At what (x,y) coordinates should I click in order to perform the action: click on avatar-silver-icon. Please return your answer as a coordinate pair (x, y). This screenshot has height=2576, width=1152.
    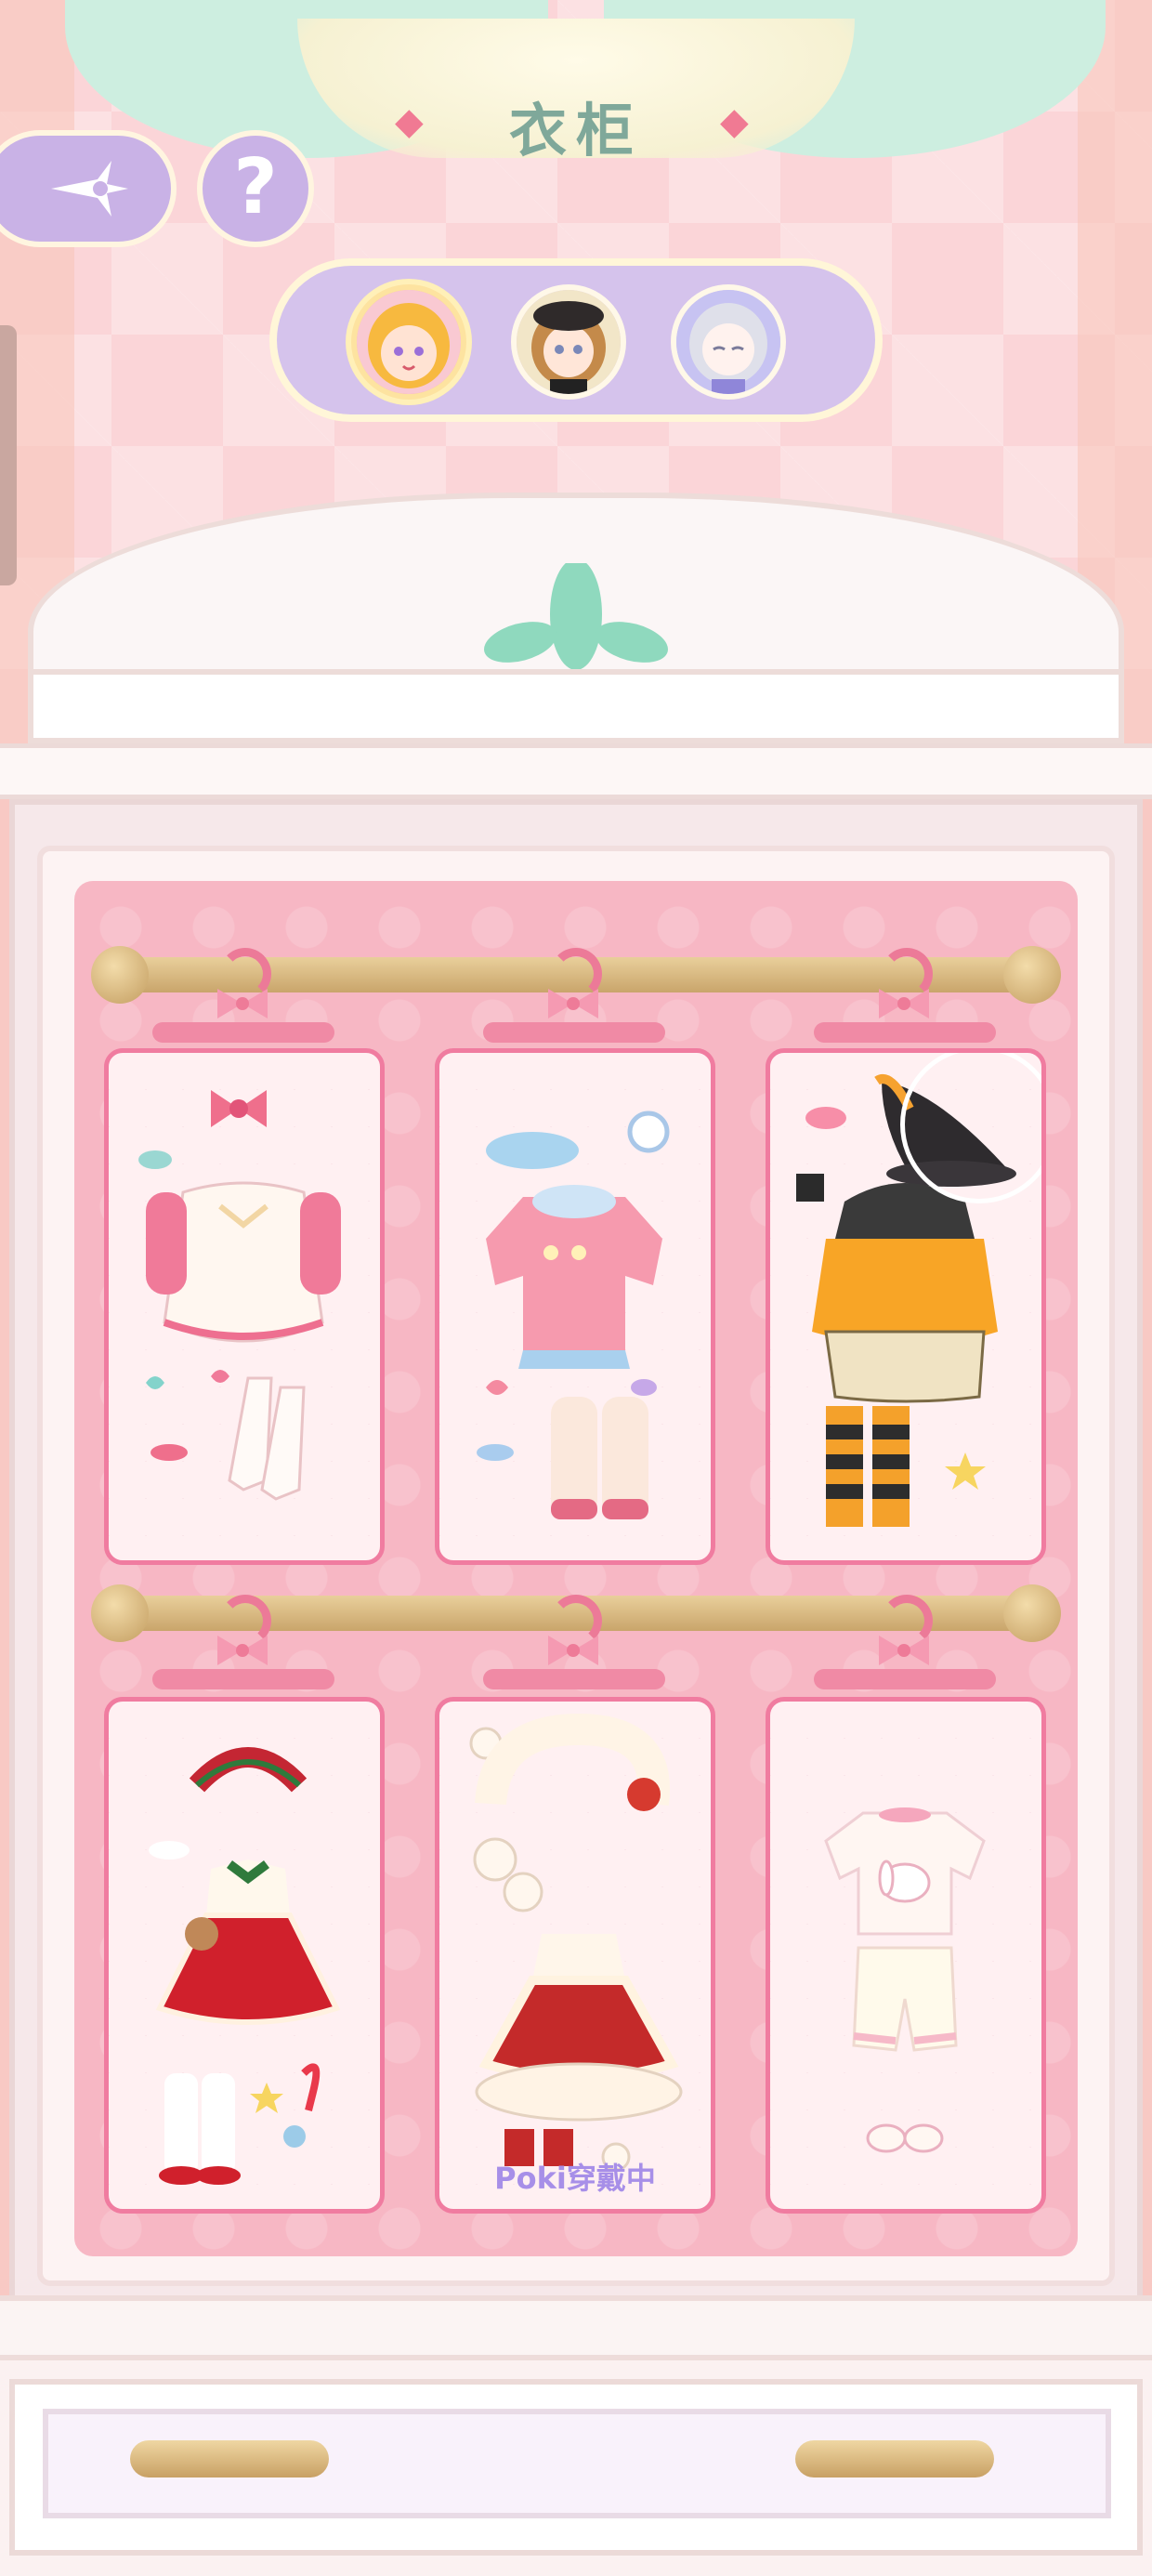
    Looking at the image, I should click on (728, 342).